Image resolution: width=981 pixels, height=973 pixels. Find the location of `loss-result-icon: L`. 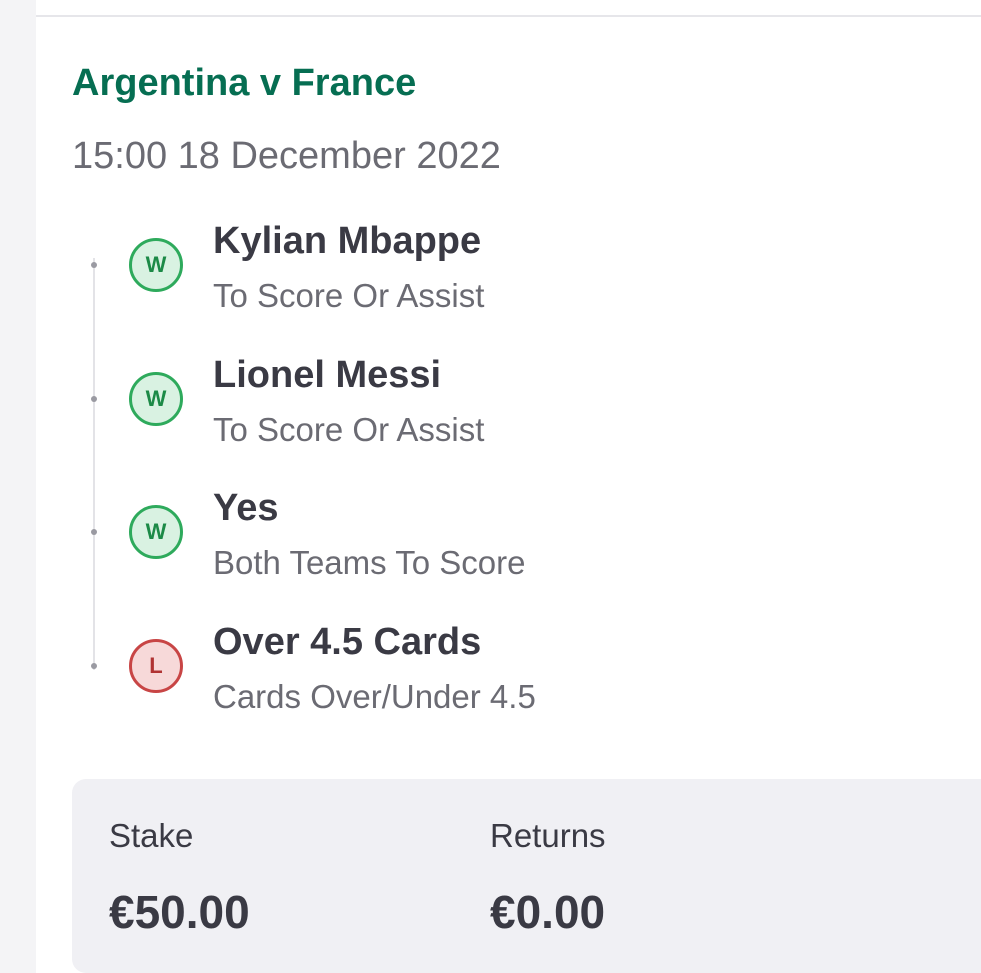

loss-result-icon: L is located at coordinates (156, 666).